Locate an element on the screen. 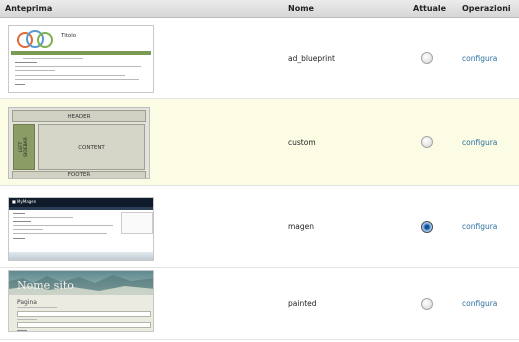  theme-preview-thumbnail: ■ MyMagen is located at coordinates (81, 228).